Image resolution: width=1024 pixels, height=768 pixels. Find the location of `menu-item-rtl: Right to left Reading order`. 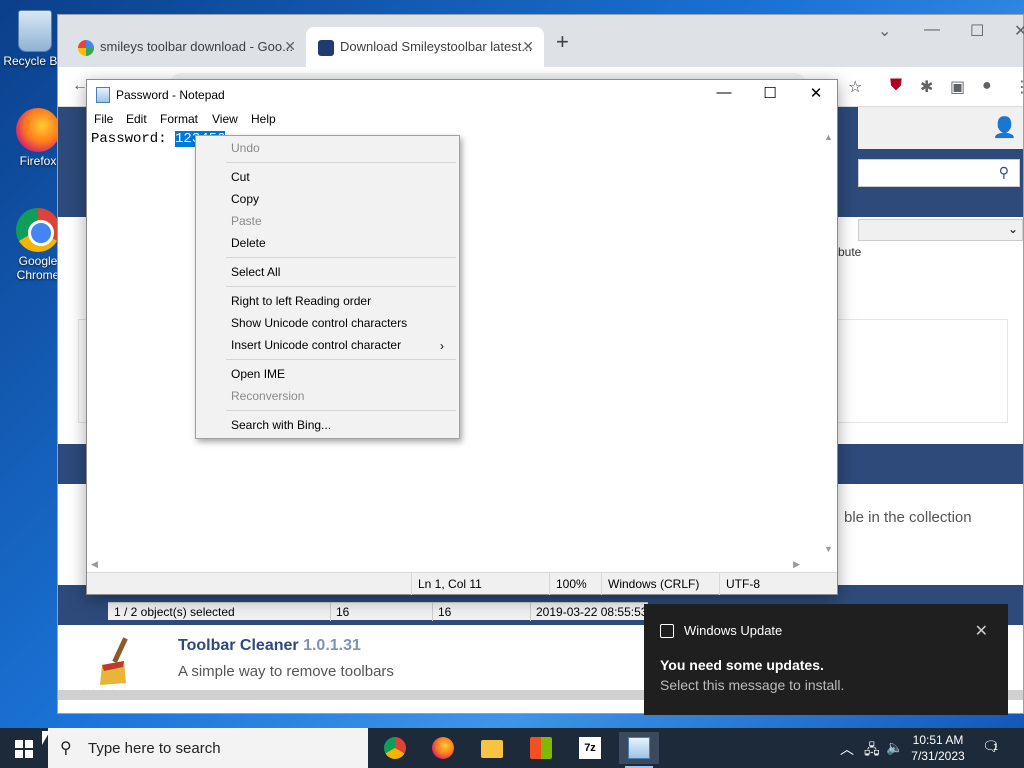

menu-item-rtl: Right to left Reading order is located at coordinates (301, 301).